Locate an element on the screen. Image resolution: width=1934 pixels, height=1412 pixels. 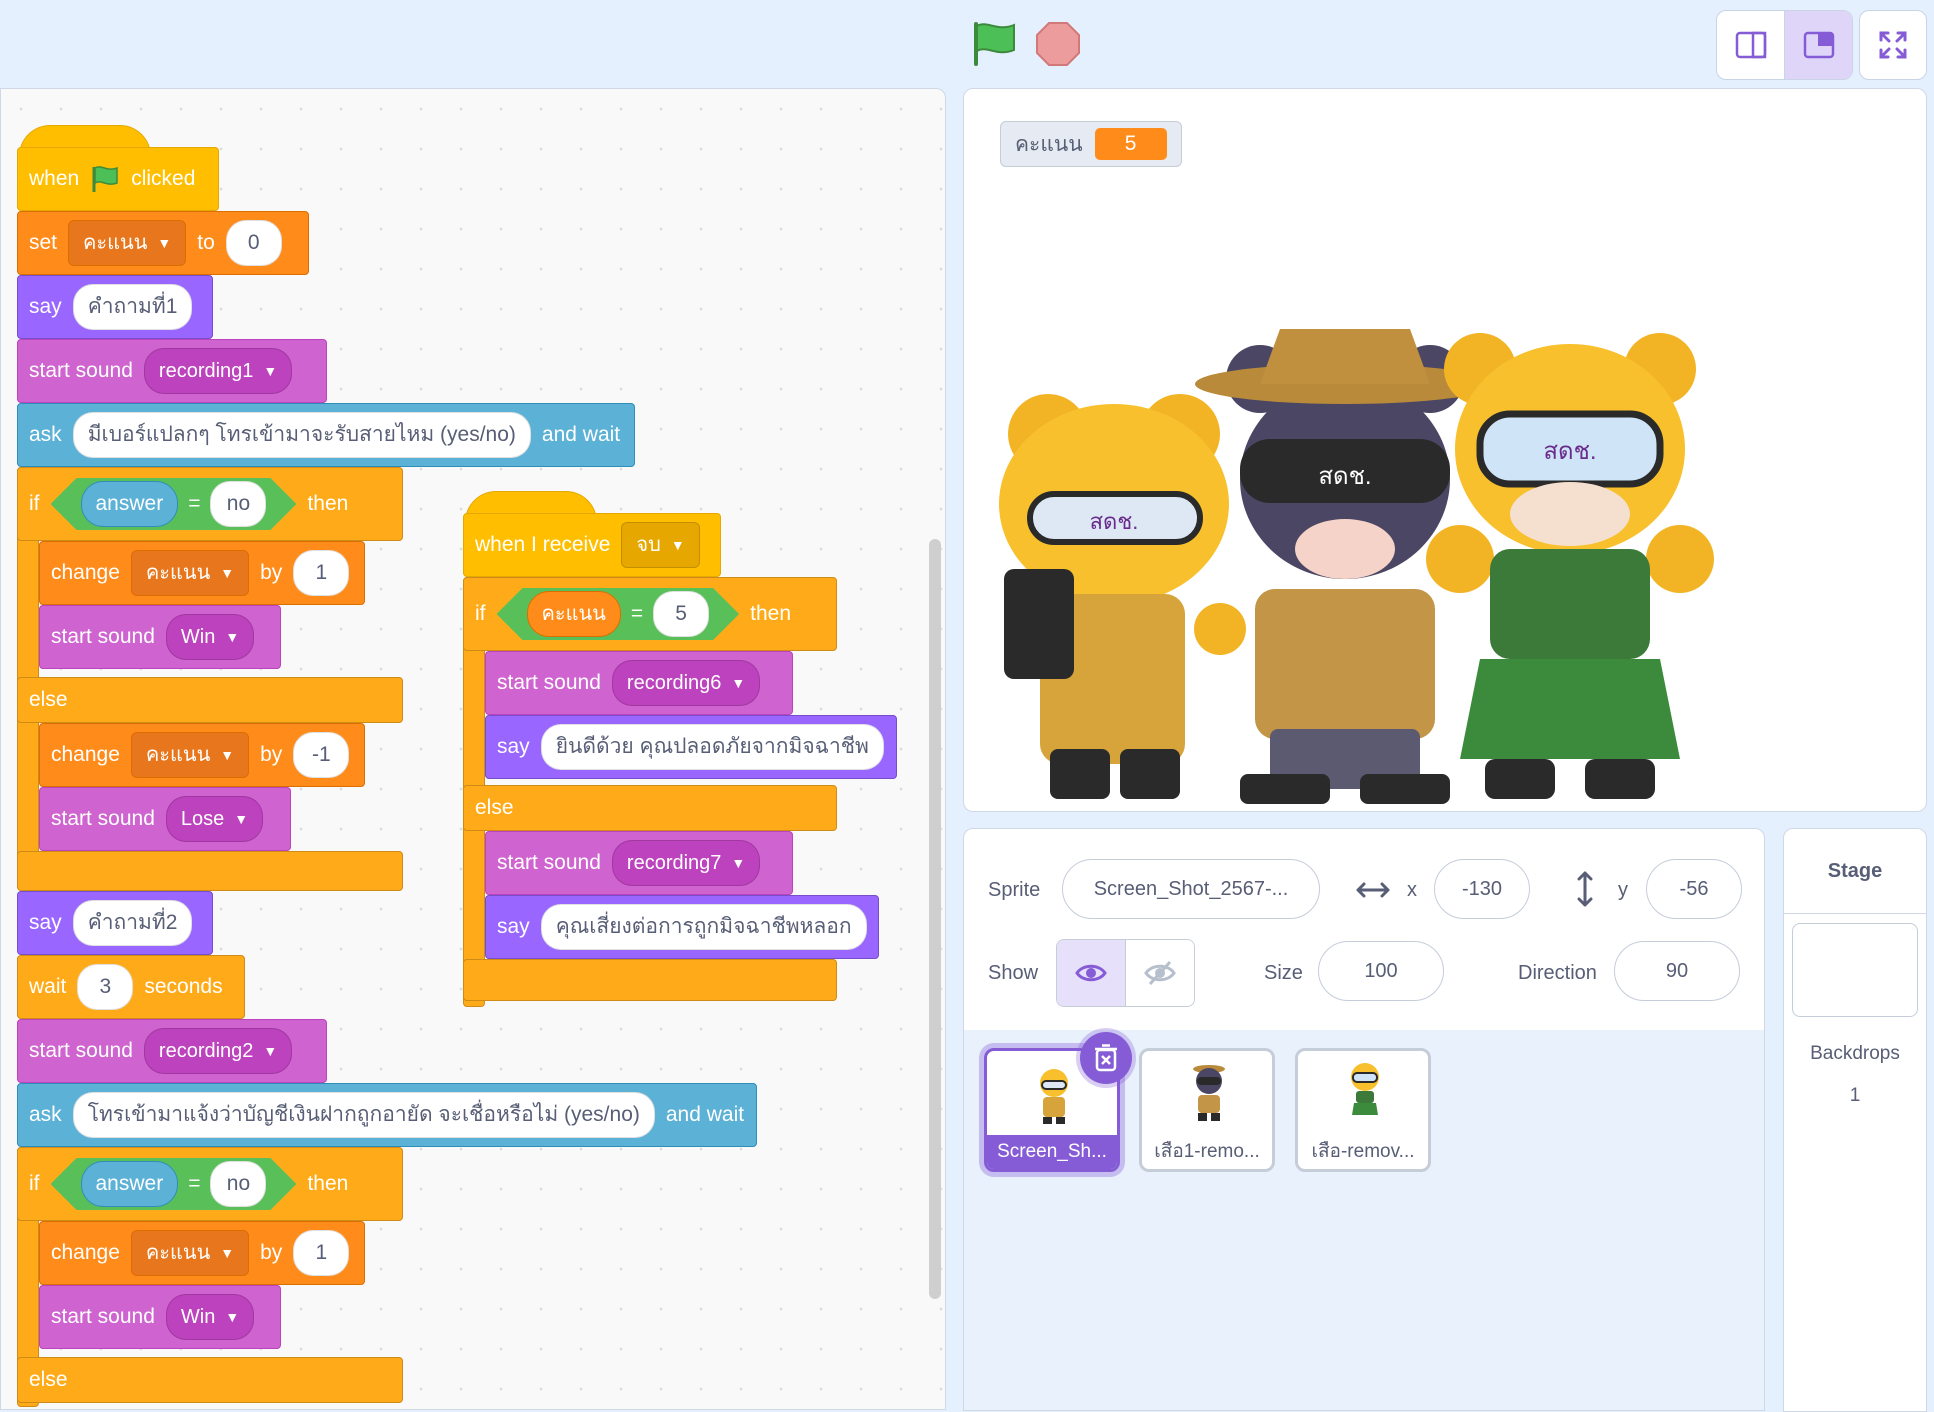
start-sound-block: start sound recording1 ▼ is located at coordinates (172, 371).